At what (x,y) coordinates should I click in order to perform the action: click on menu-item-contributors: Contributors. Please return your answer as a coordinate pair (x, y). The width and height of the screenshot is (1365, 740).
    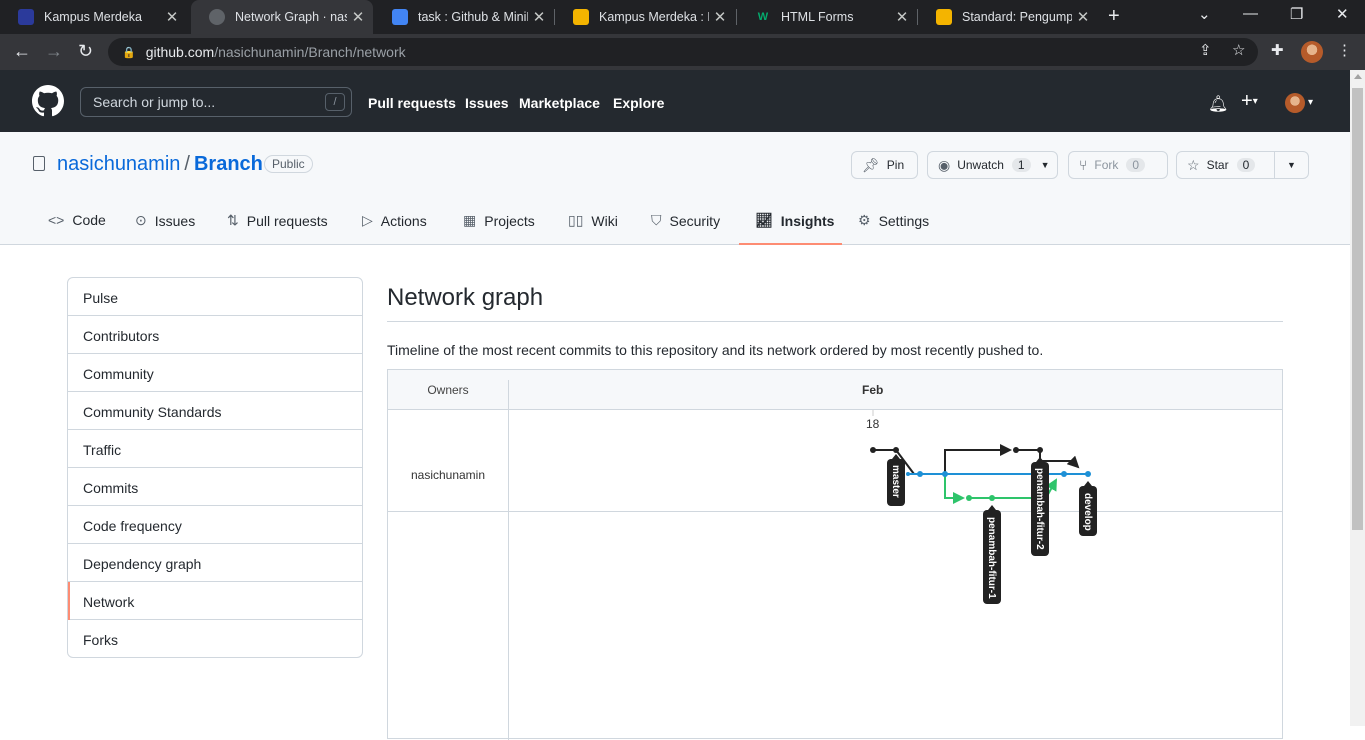
    Looking at the image, I should click on (215, 335).